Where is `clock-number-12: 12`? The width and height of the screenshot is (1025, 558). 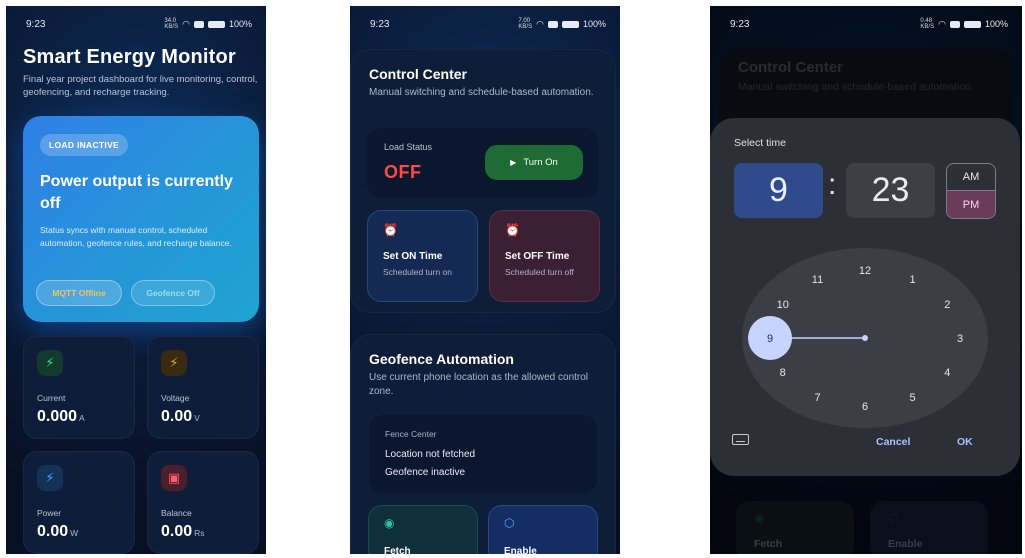
clock-number-12: 12 is located at coordinates (865, 271).